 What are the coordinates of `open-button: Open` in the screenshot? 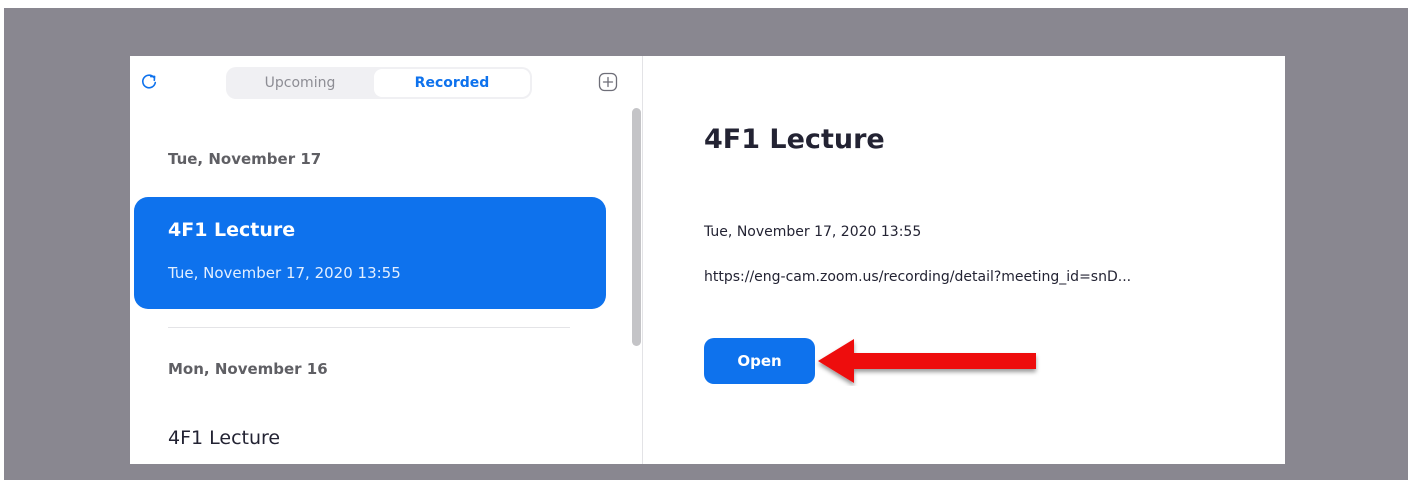 It's located at (759, 361).